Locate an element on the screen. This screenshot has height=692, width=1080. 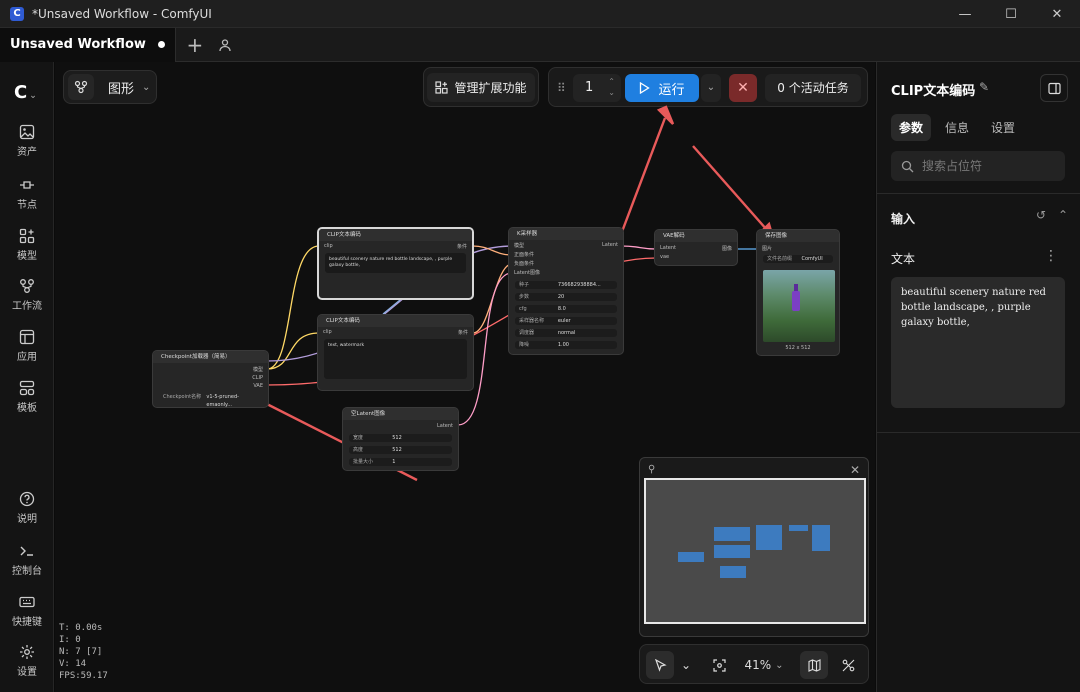
tab-unsaved-workflow: Unsaved Workflow is located at coordinates (88, 44).